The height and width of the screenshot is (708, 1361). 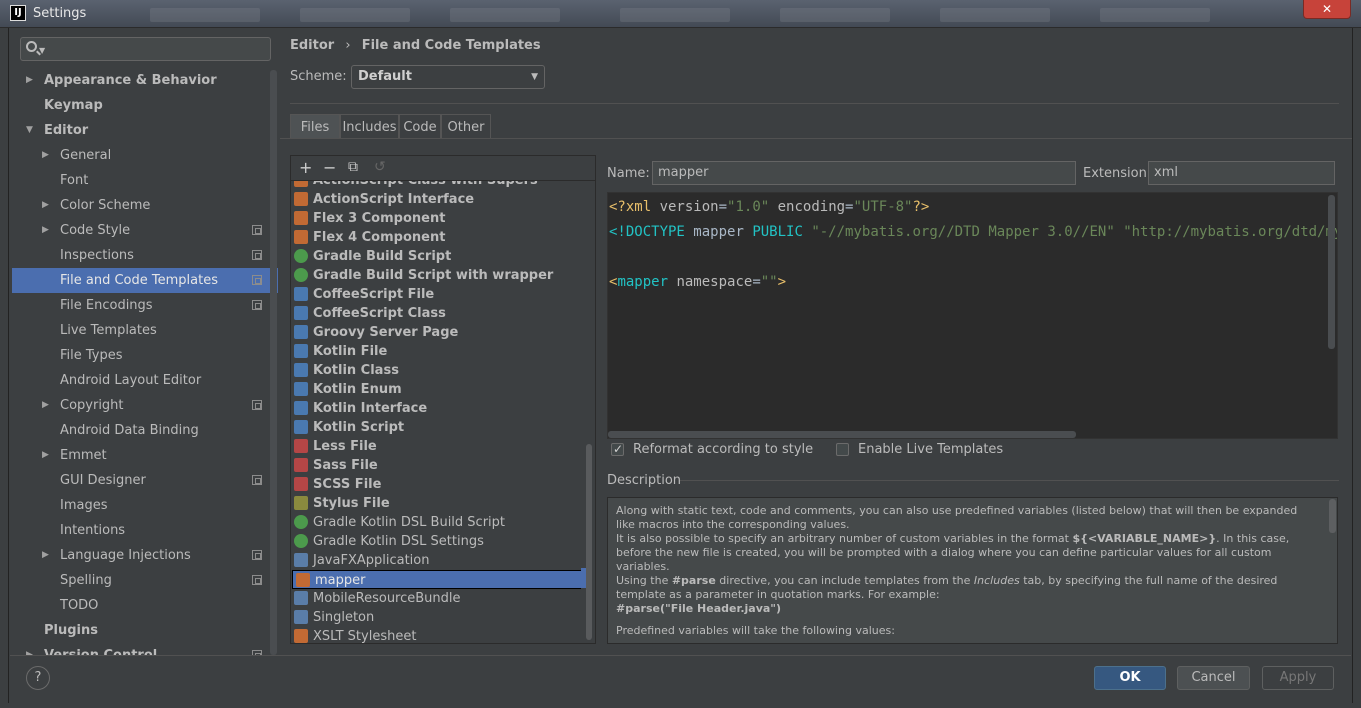 What do you see at coordinates (145, 605) in the screenshot?
I see `sidebar-item-todo: TODO` at bounding box center [145, 605].